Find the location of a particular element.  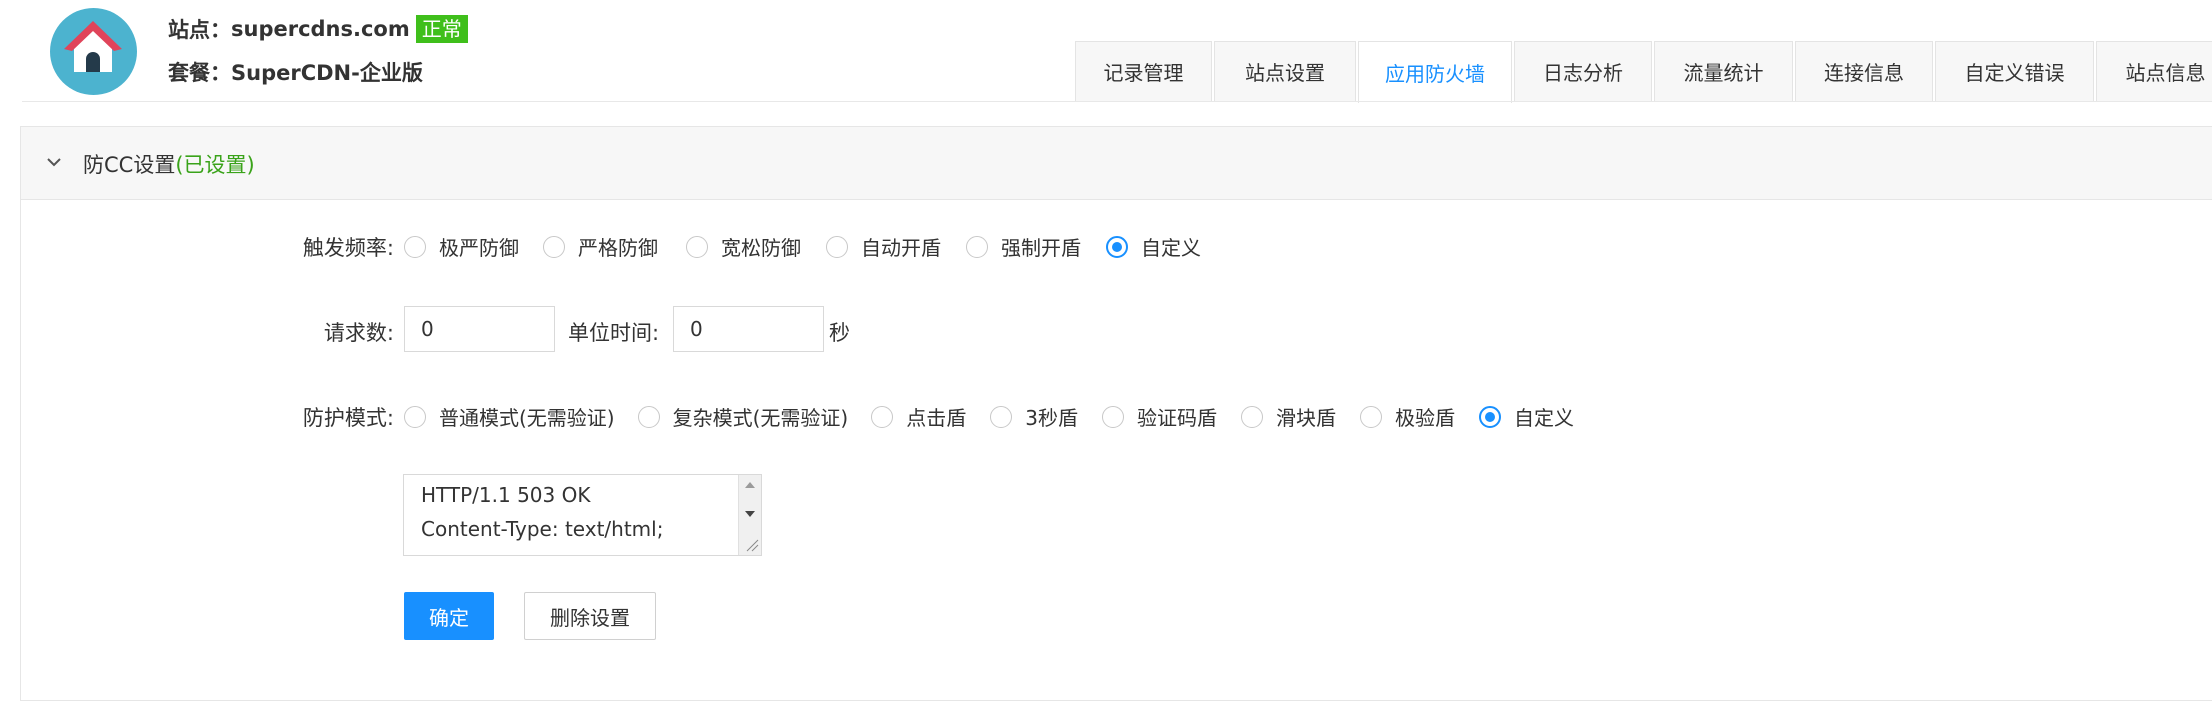

custom-response-textarea: HTTP/1.1 503 OK Content-Type: text/html; is located at coordinates (582, 515).